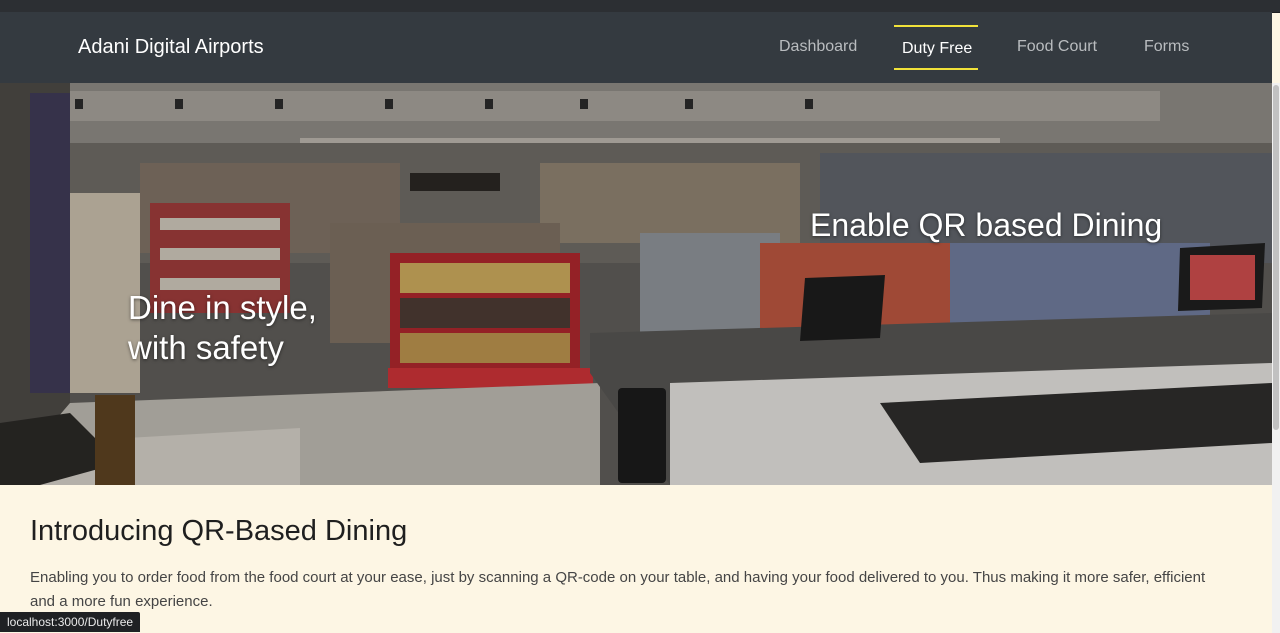  I want to click on intro-heading: Introducing QR-Based Dining, so click(219, 531).